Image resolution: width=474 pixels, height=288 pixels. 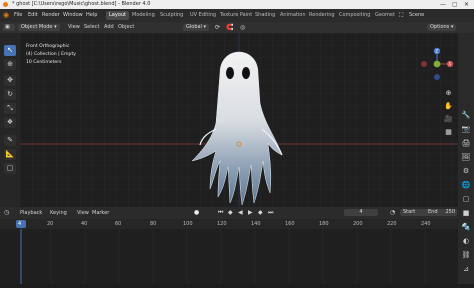 I want to click on properties-tabs: 🔧 📷 🖨 🖼 ⚙ 🌐 ▢ ■ 🔩 ◐ ⛓ ⊿, so click(x=466, y=158).